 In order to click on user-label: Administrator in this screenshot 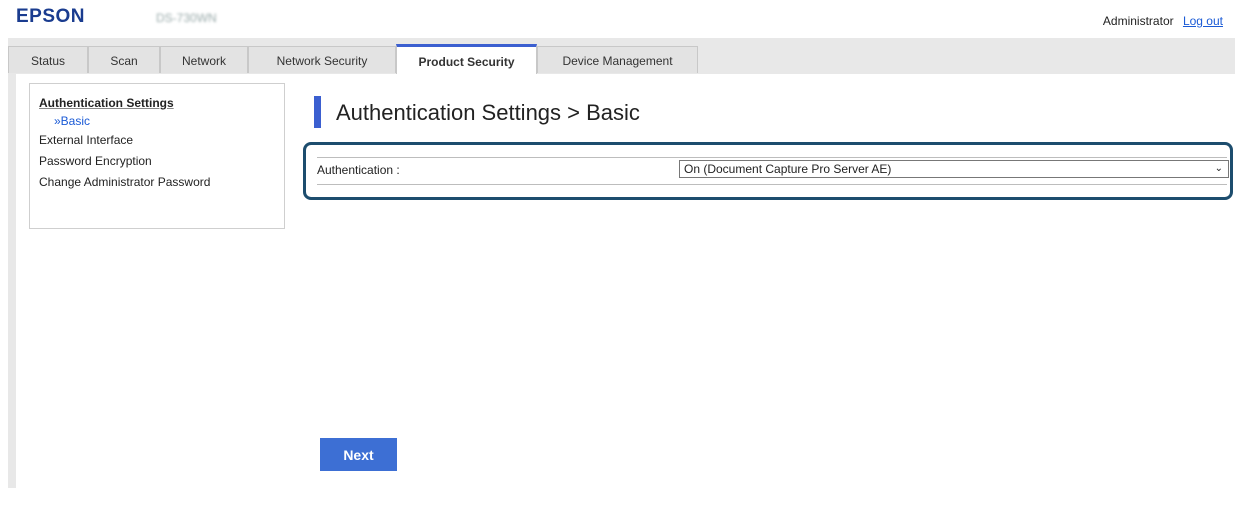, I will do `click(1138, 21)`.